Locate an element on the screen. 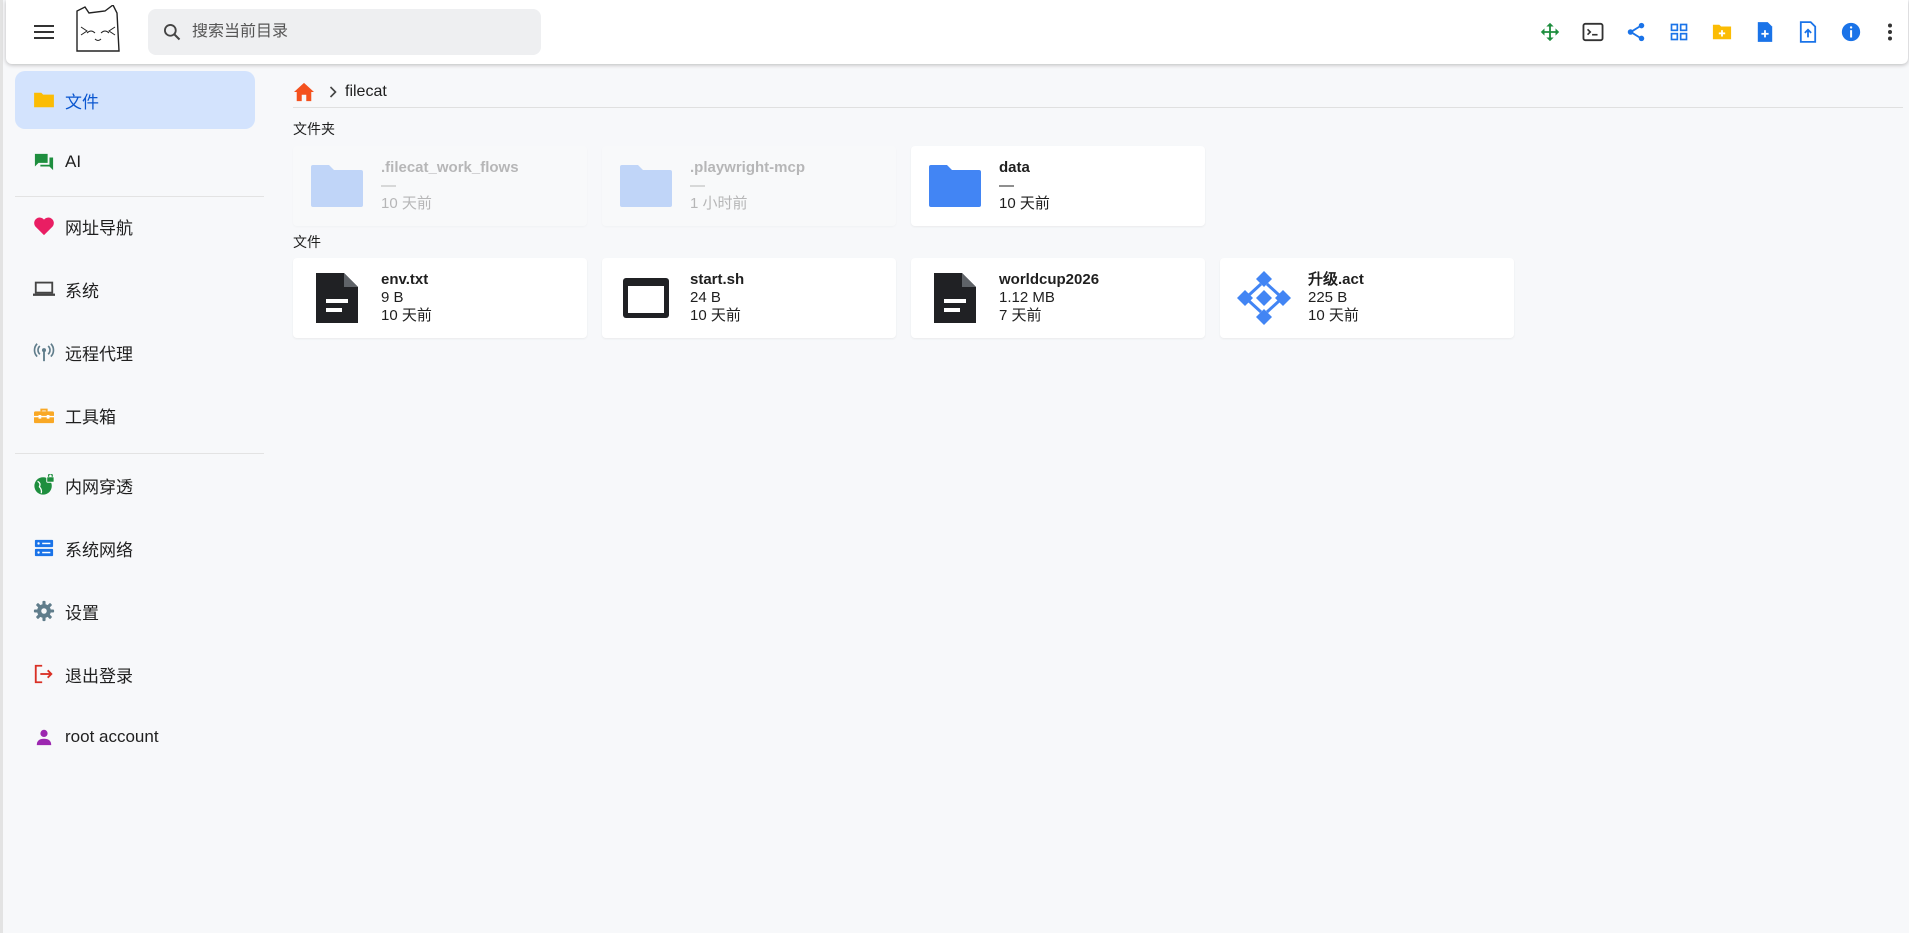 This screenshot has width=1909, height=933. file-name: start.sh is located at coordinates (717, 279).